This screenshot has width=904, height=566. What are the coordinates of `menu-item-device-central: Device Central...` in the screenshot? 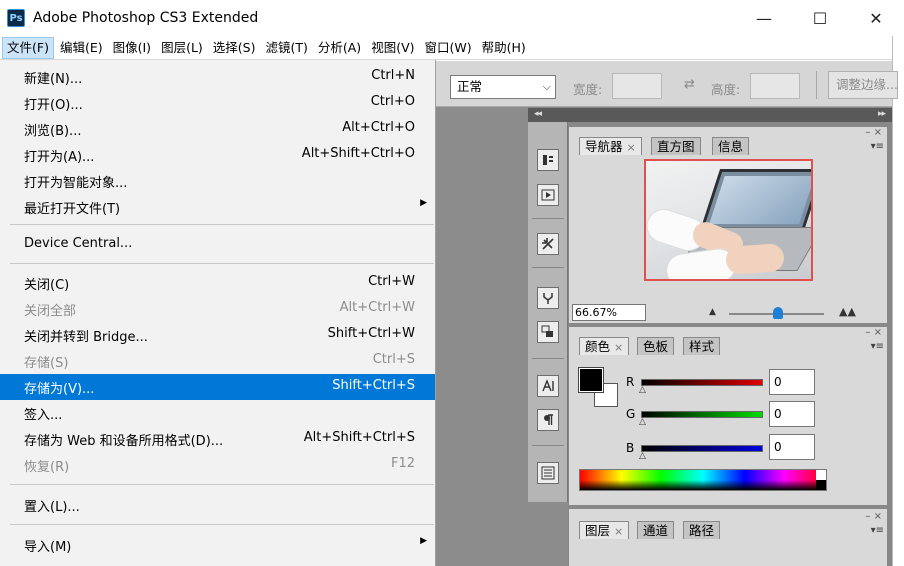 It's located at (217, 245).